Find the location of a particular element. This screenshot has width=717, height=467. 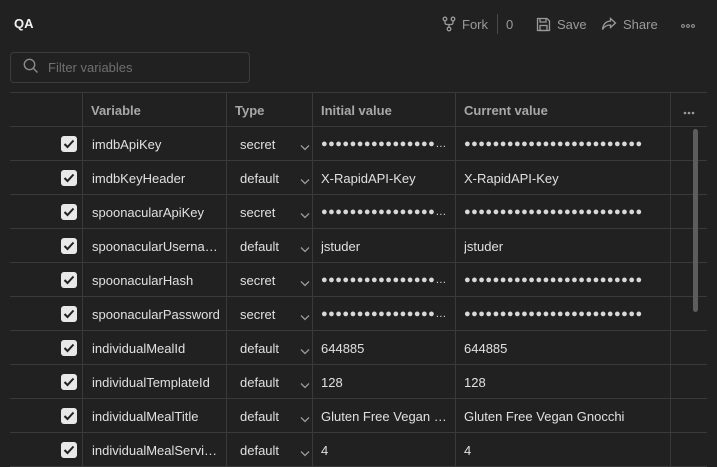

initial-value-cell: X-RapidAPI-Key is located at coordinates (383, 178).